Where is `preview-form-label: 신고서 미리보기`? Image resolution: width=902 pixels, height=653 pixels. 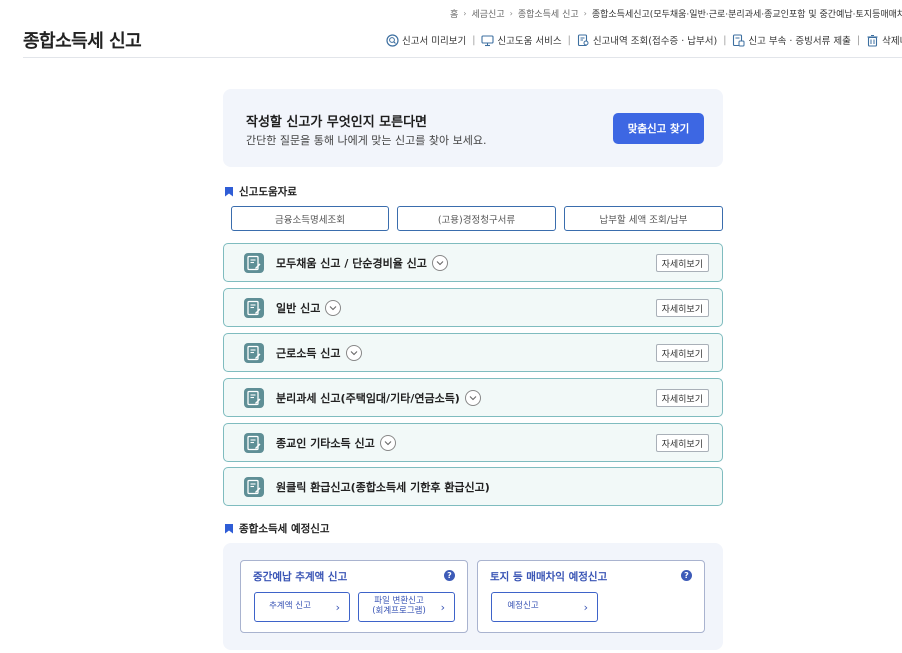 preview-form-label: 신고서 미리보기 is located at coordinates (434, 41).